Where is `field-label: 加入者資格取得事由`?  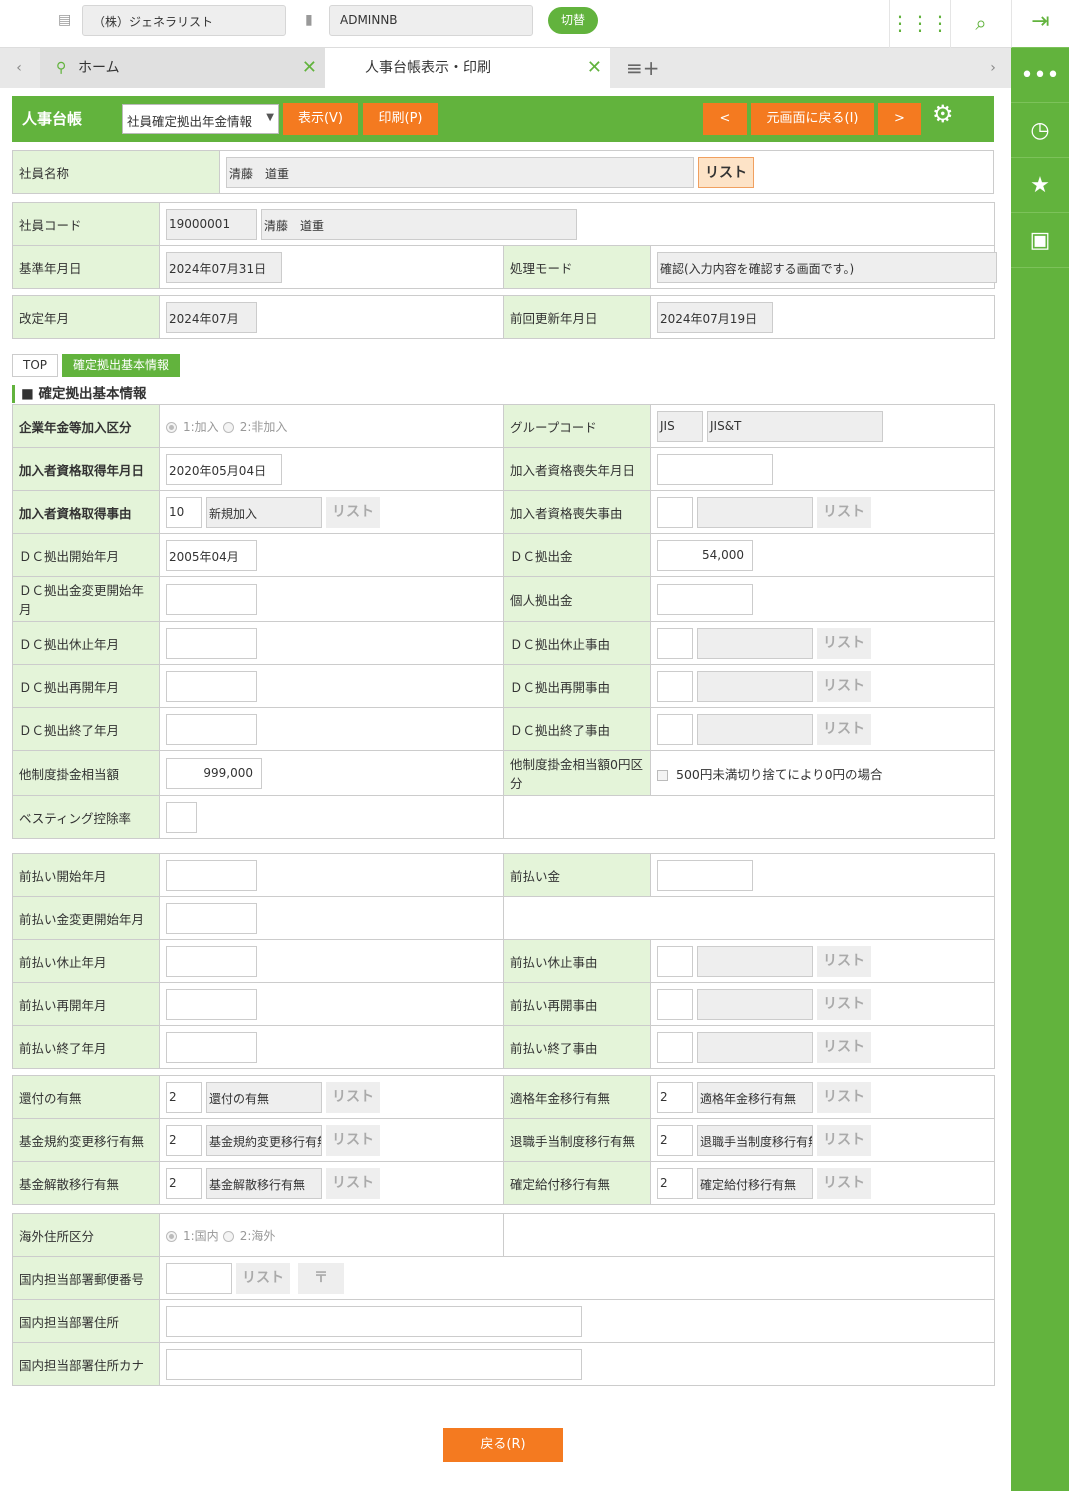 field-label: 加入者資格取得事由 is located at coordinates (86, 512).